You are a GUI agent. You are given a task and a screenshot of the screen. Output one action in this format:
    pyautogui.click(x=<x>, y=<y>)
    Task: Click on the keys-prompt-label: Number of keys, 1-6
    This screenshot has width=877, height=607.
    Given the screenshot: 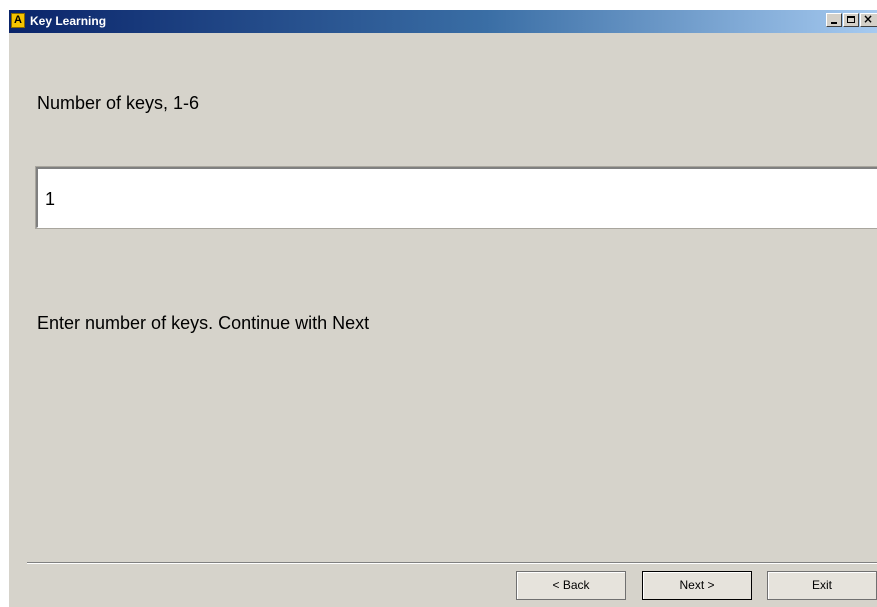 What is the action you would take?
    pyautogui.click(x=118, y=103)
    